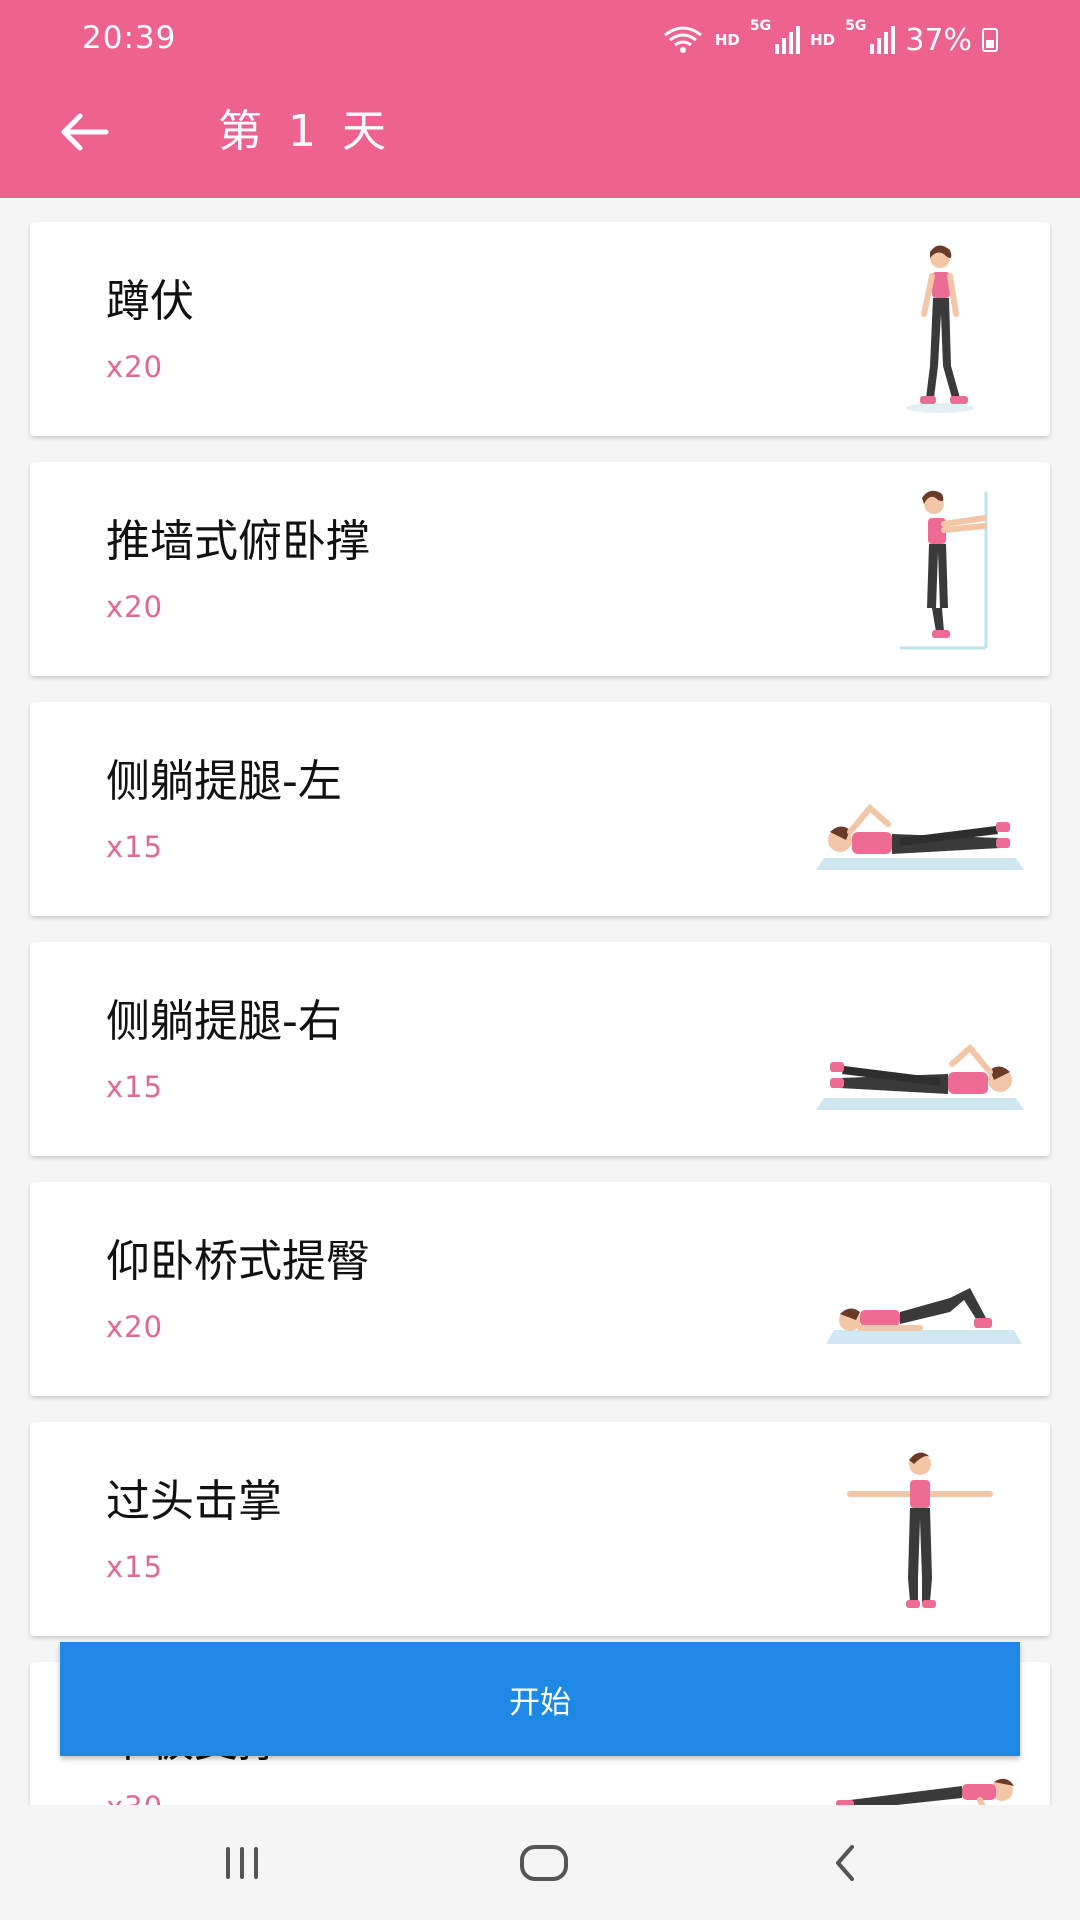 The image size is (1080, 1920). What do you see at coordinates (540, 809) in the screenshot?
I see `exercise-card: 侧躺提腿-左 x15` at bounding box center [540, 809].